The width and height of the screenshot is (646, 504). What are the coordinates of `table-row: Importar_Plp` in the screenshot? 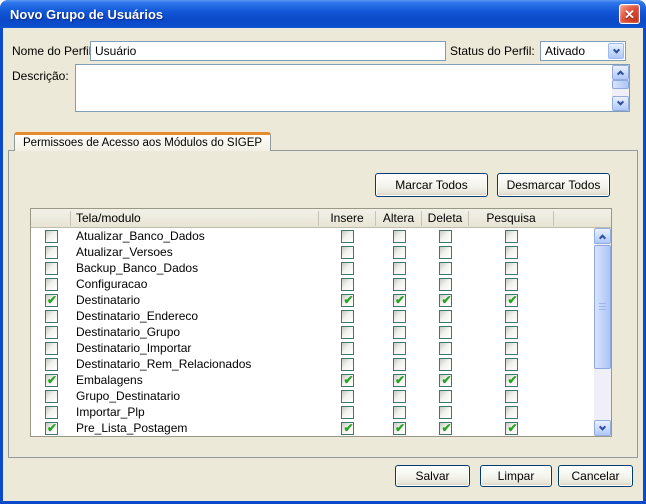 It's located at (321, 412).